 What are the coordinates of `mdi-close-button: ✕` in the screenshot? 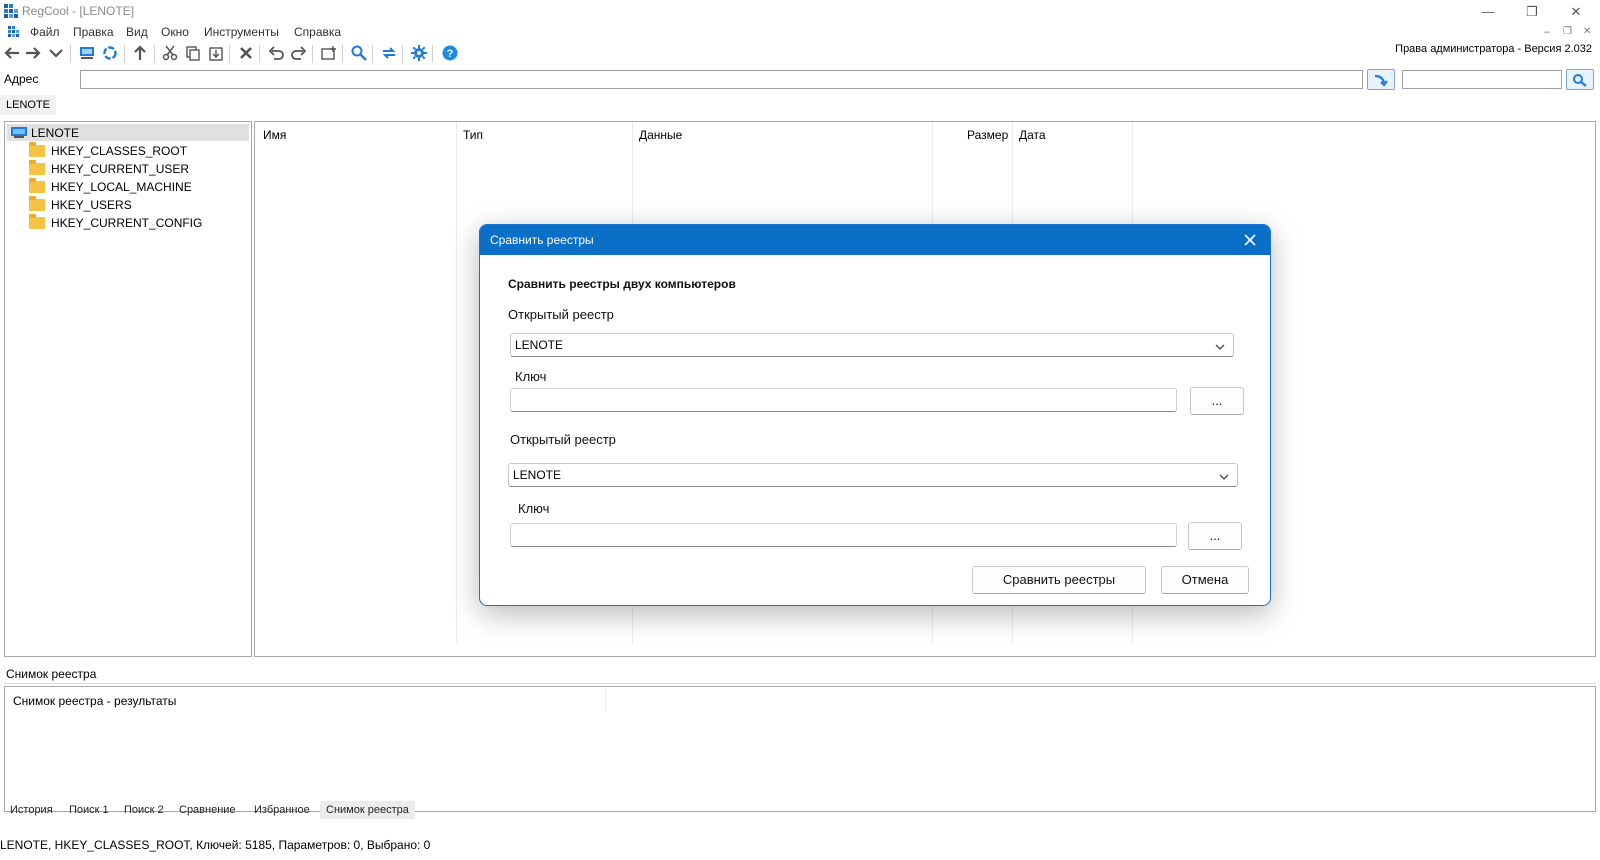 It's located at (1587, 31).